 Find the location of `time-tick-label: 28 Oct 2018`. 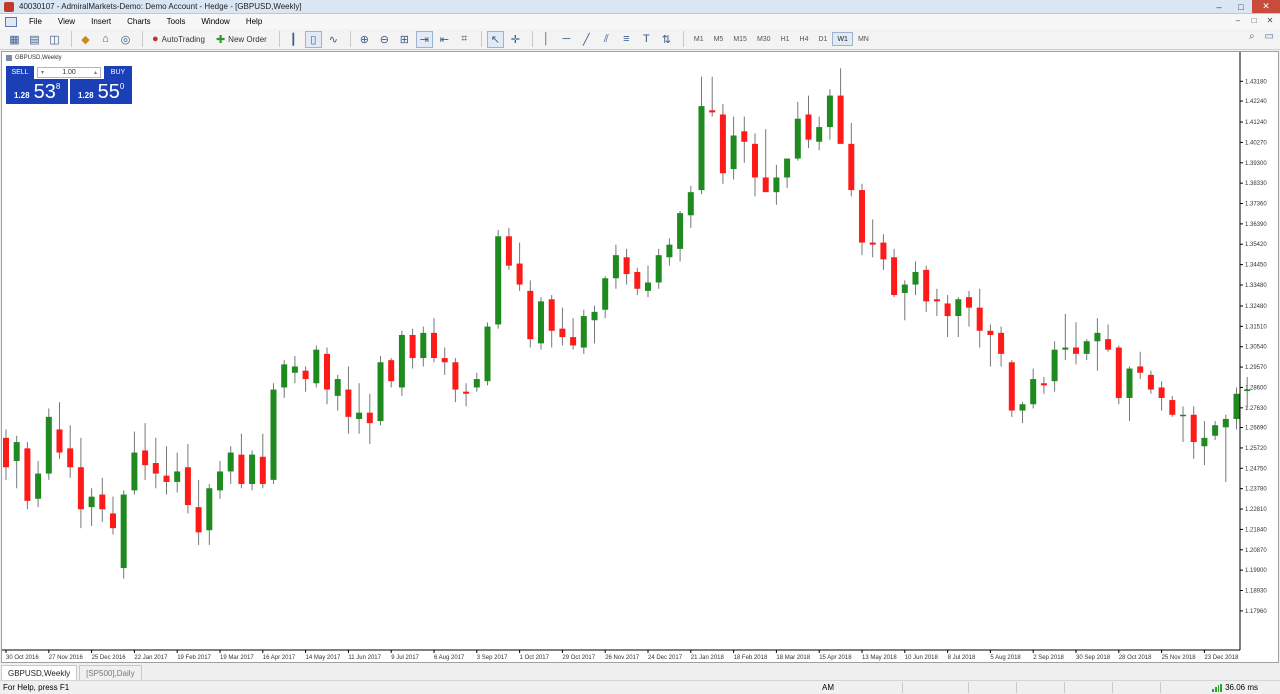

time-tick-label: 28 Oct 2018 is located at coordinates (1135, 658).